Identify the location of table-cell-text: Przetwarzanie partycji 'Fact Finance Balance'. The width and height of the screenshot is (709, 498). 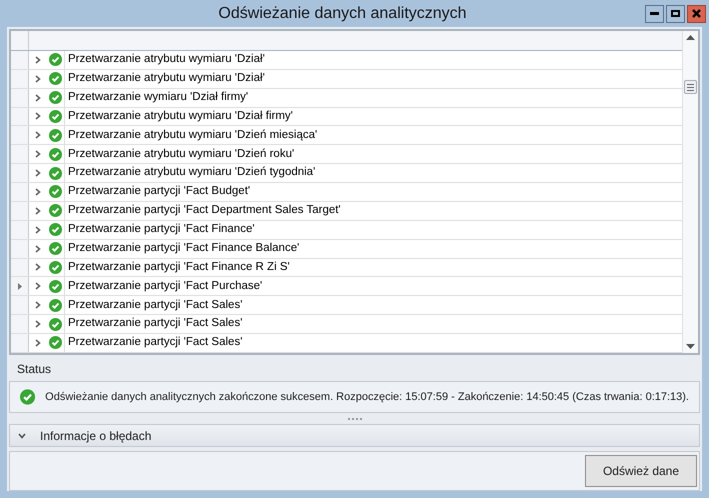
(183, 248).